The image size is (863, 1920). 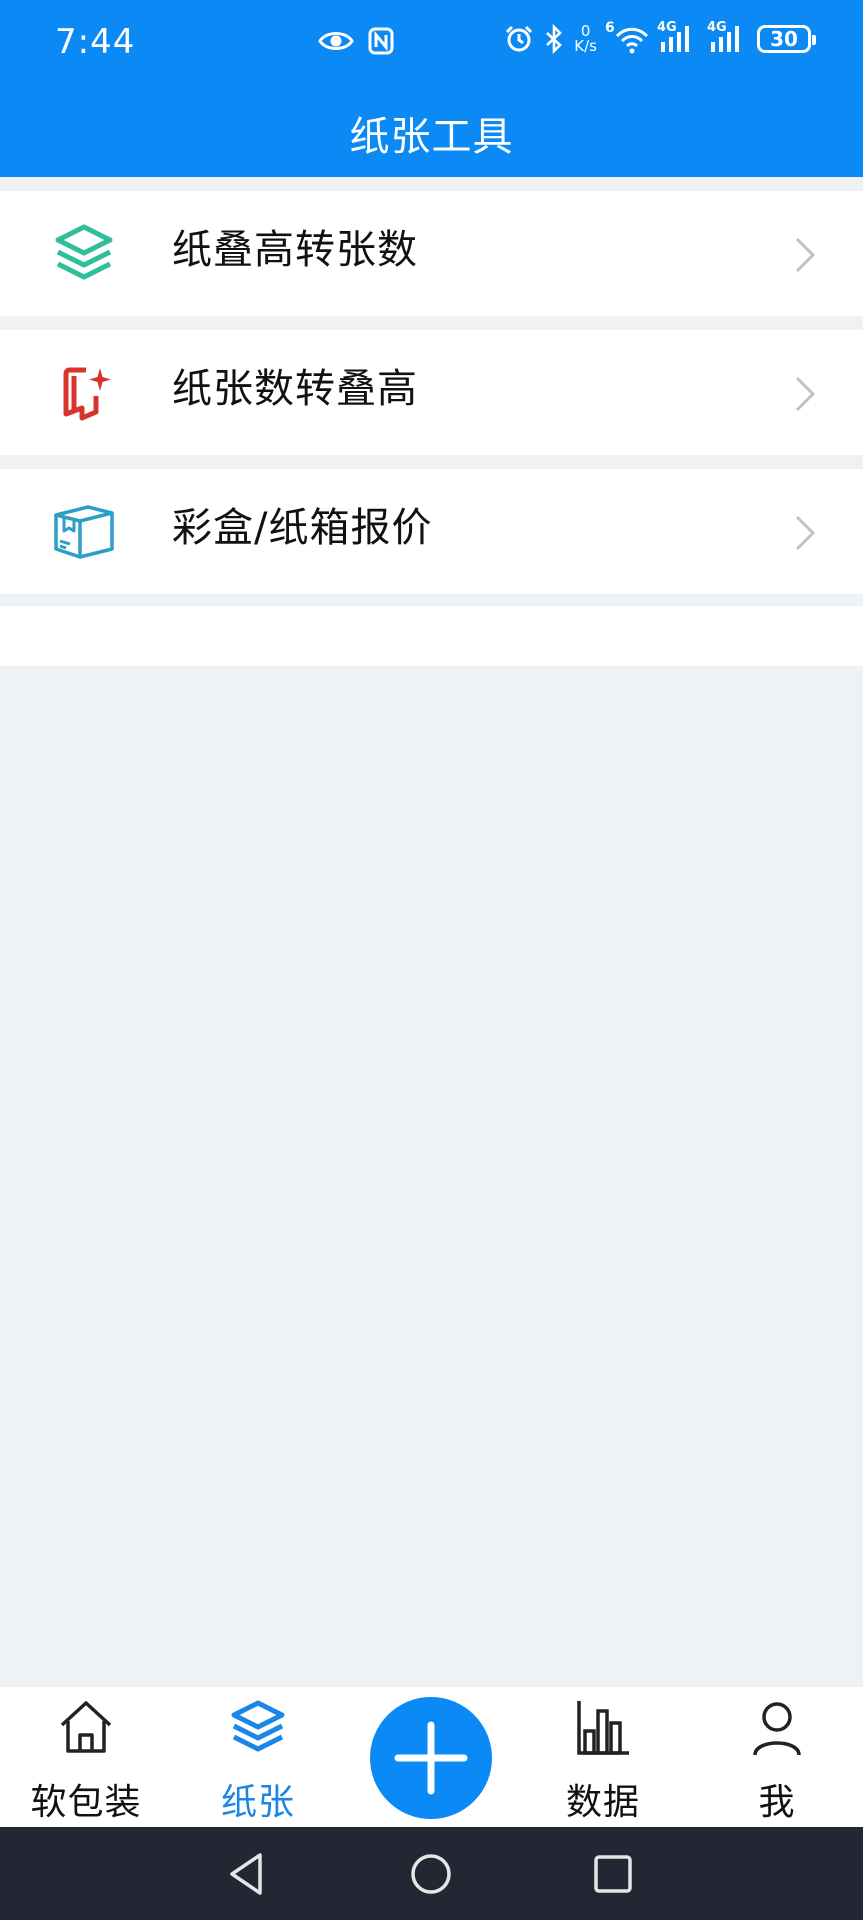 I want to click on wifi-status: 6, so click(x=627, y=37).